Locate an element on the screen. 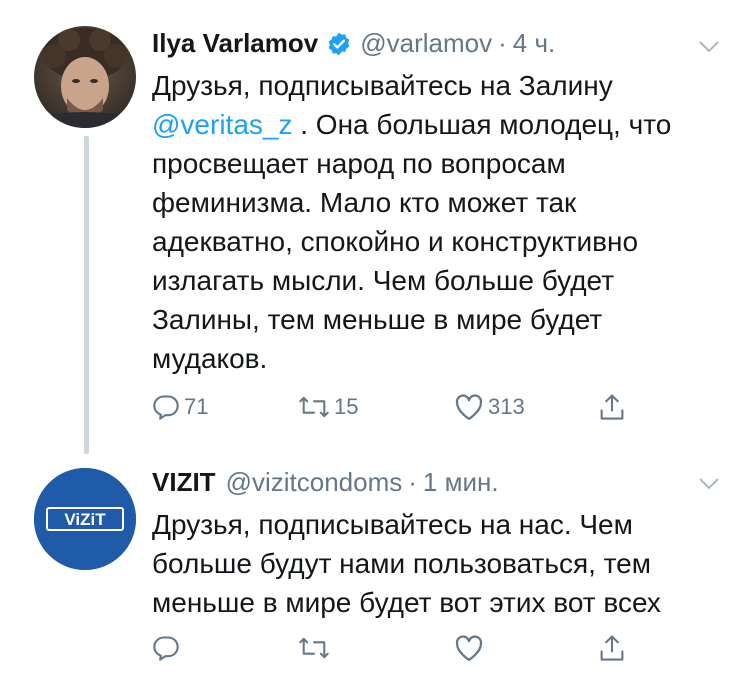  tweet-header: VIZIT @vizitcondoms · 1 мин. is located at coordinates (325, 482).